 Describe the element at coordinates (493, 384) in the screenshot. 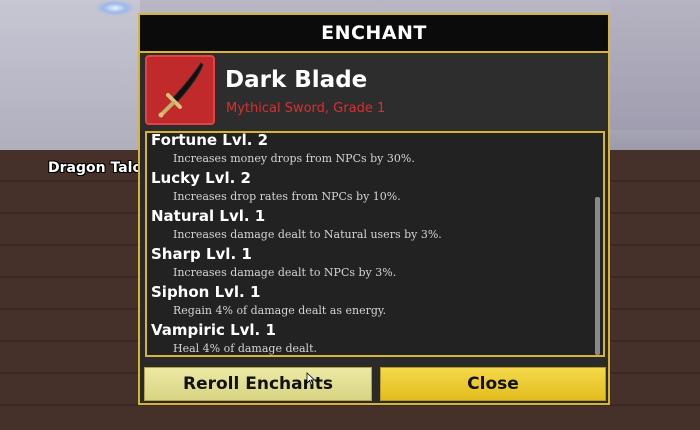

I see `close-button: Close` at that location.